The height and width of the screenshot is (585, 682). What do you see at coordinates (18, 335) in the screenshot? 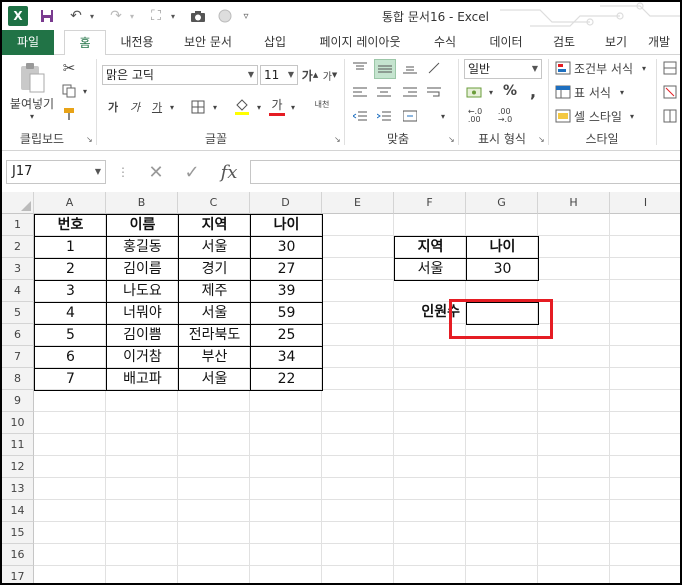
I see `row-header-6: 6` at bounding box center [18, 335].